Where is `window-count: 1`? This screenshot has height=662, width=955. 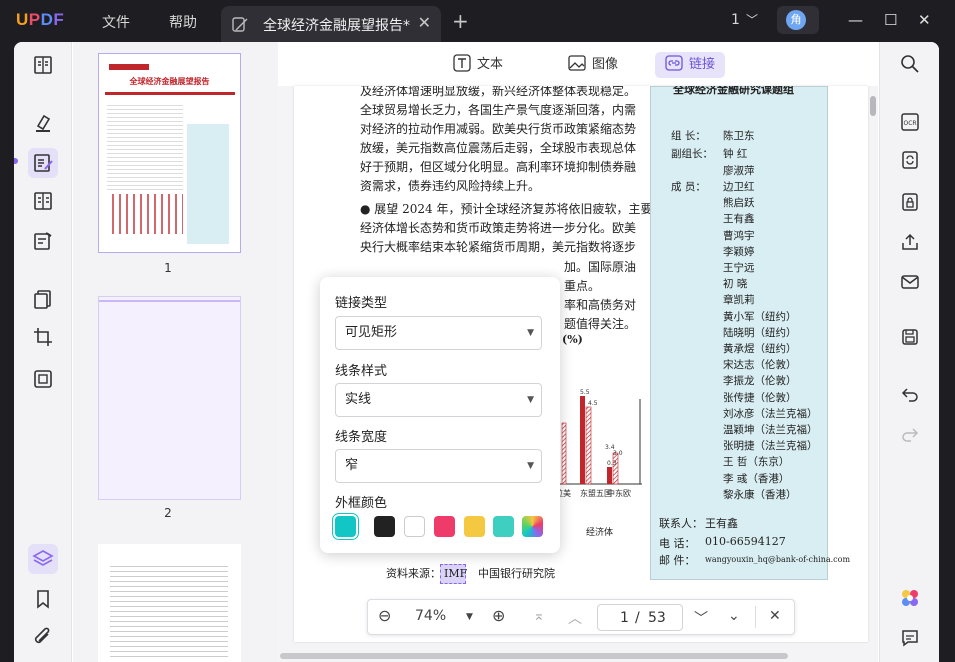 window-count: 1 is located at coordinates (735, 20).